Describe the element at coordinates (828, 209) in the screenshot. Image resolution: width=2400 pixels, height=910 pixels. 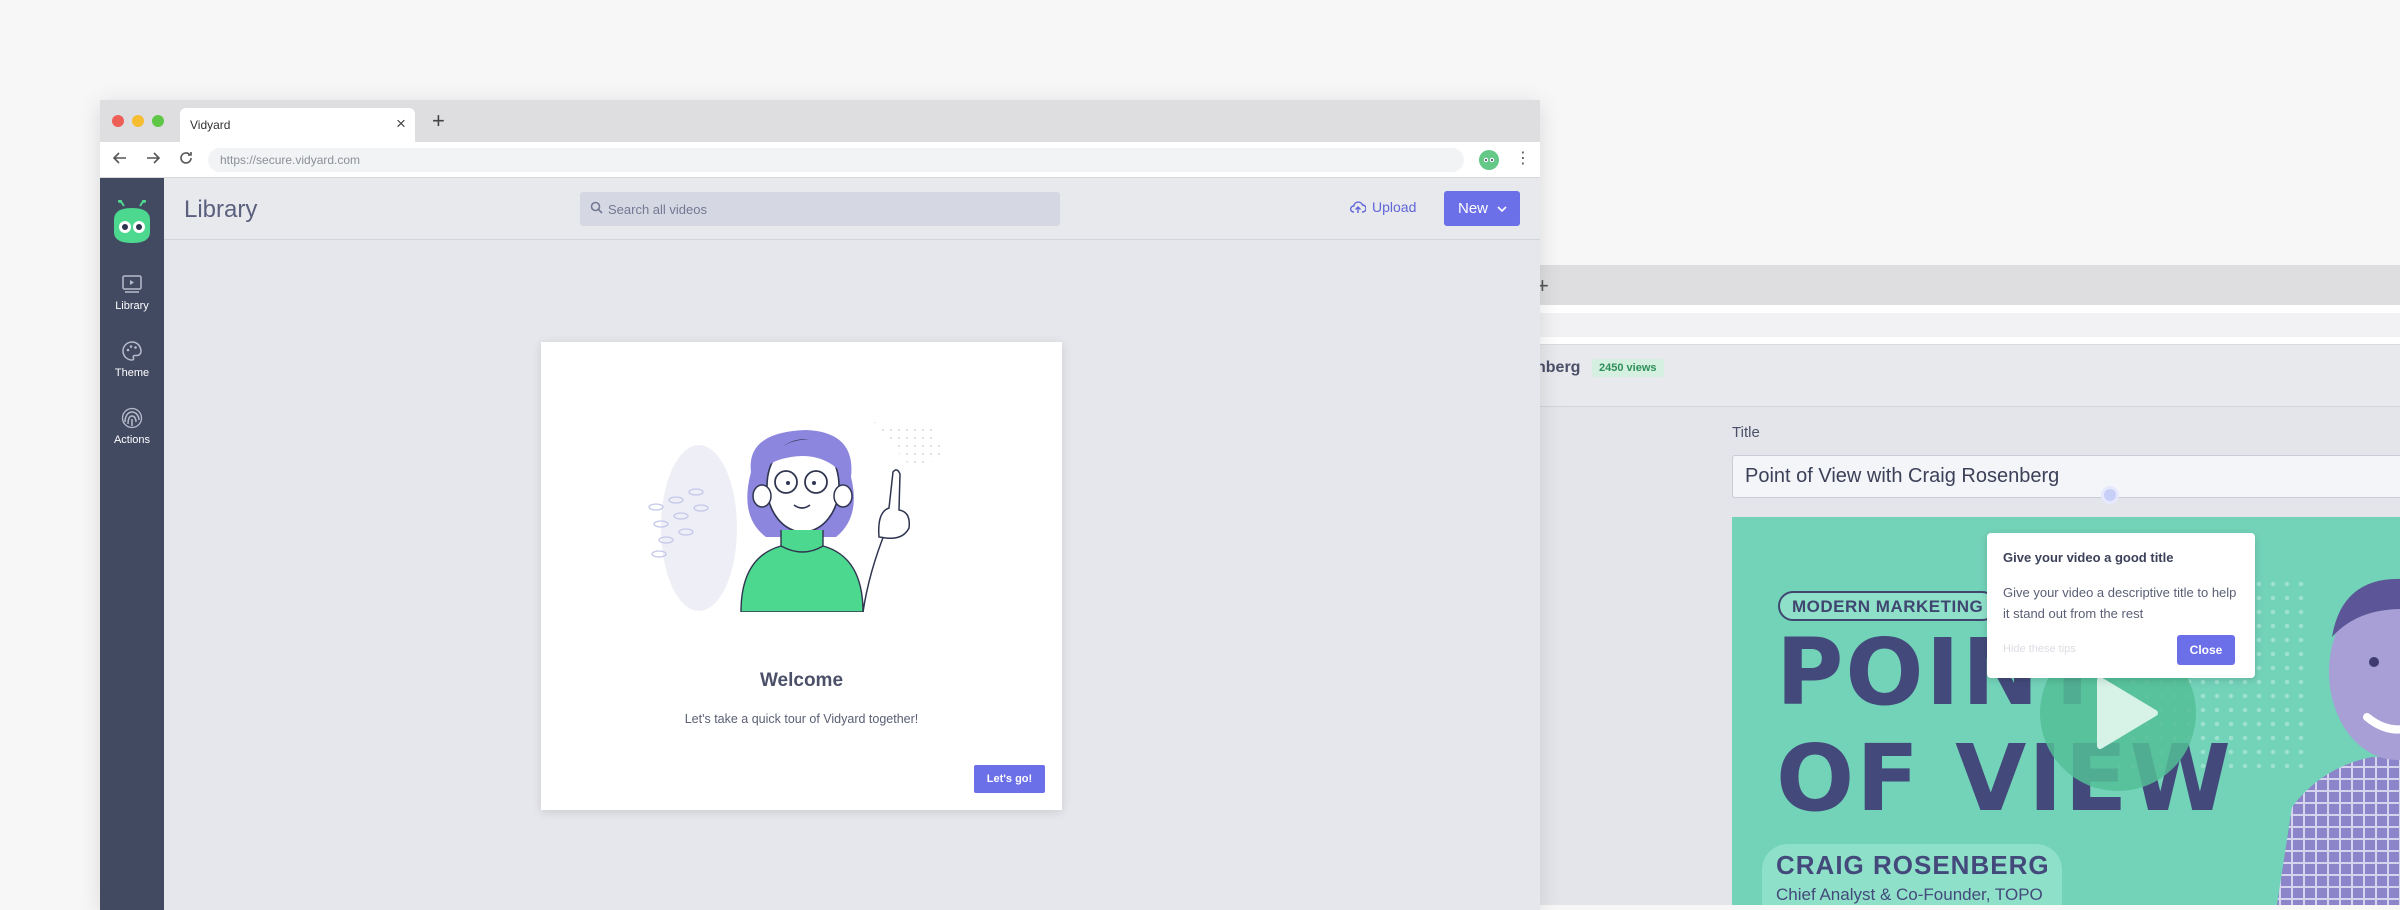
I see `search-input` at that location.